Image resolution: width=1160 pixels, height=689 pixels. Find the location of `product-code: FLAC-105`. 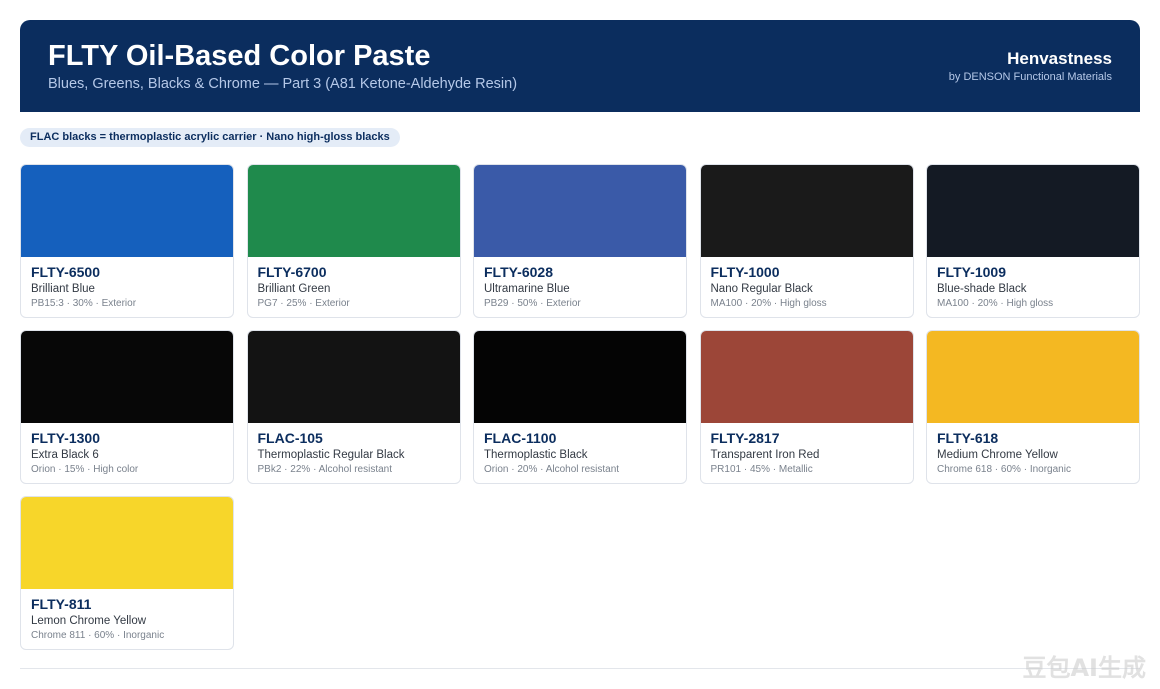

product-code: FLAC-105 is located at coordinates (290, 438).